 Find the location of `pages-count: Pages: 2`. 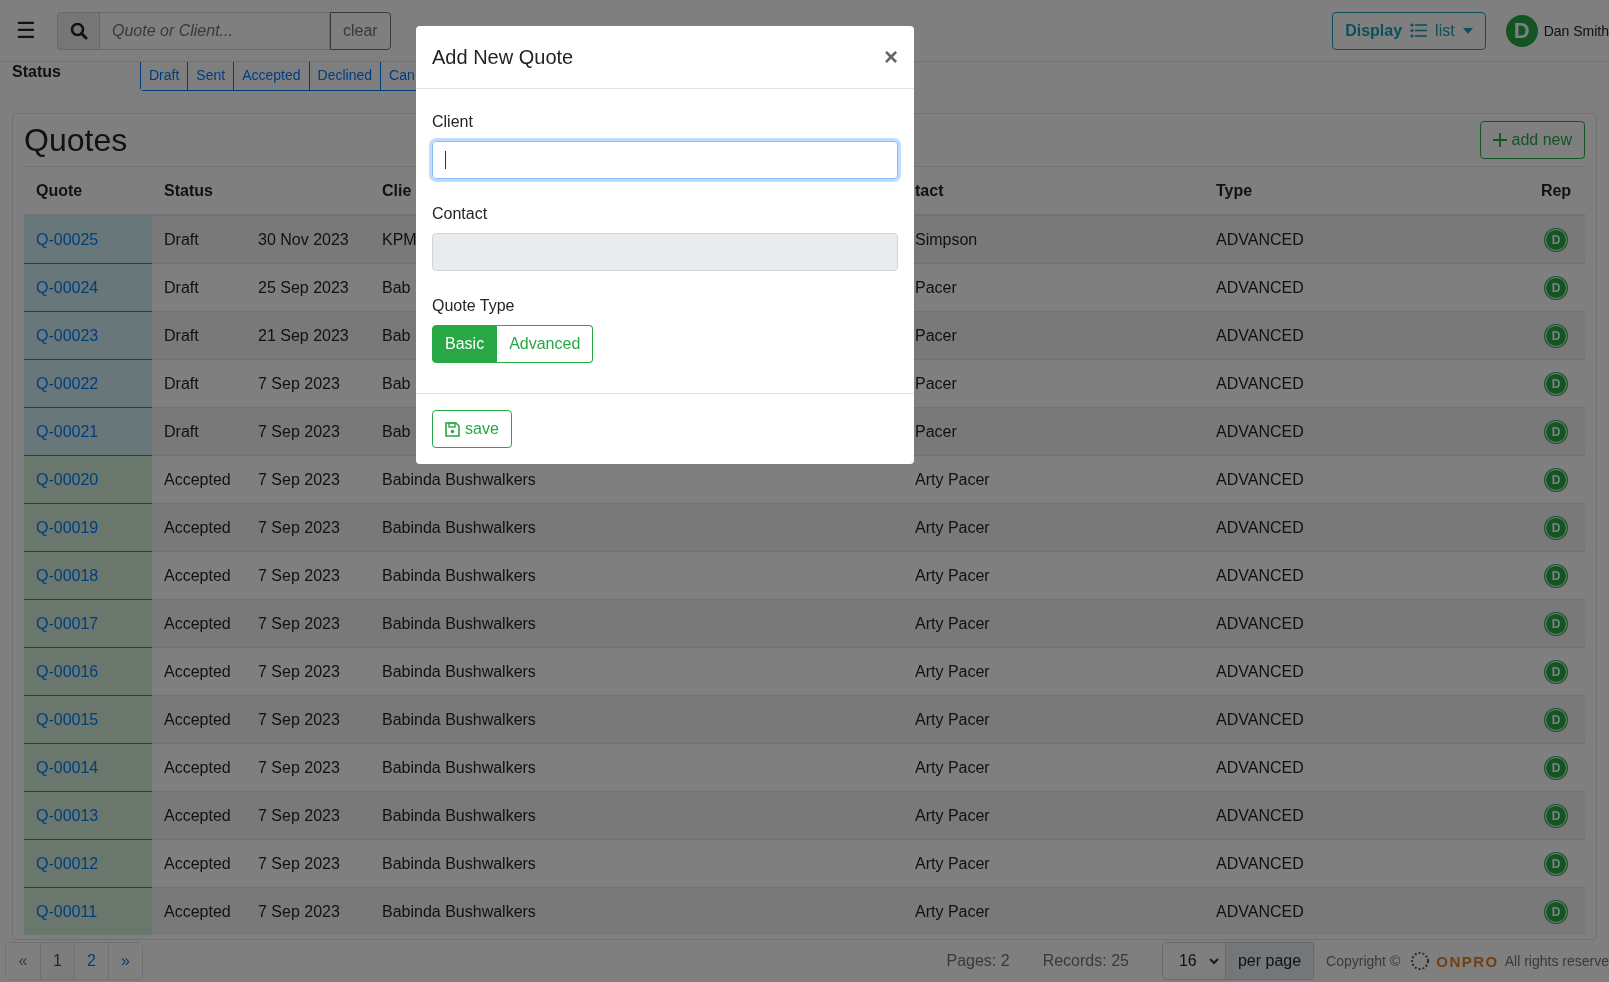

pages-count: Pages: 2 is located at coordinates (978, 961).